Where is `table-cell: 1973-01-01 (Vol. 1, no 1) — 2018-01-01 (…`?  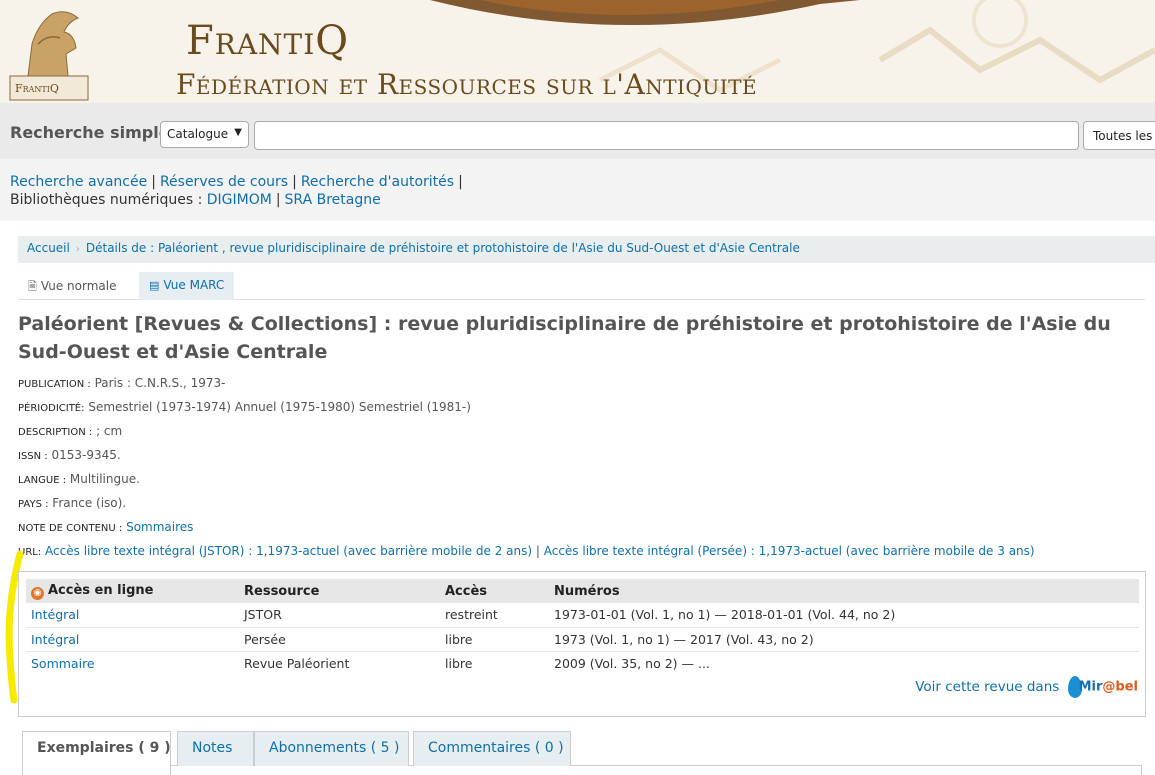
table-cell: 1973-01-01 (Vol. 1, no 1) — 2018-01-01 (… is located at coordinates (844, 615).